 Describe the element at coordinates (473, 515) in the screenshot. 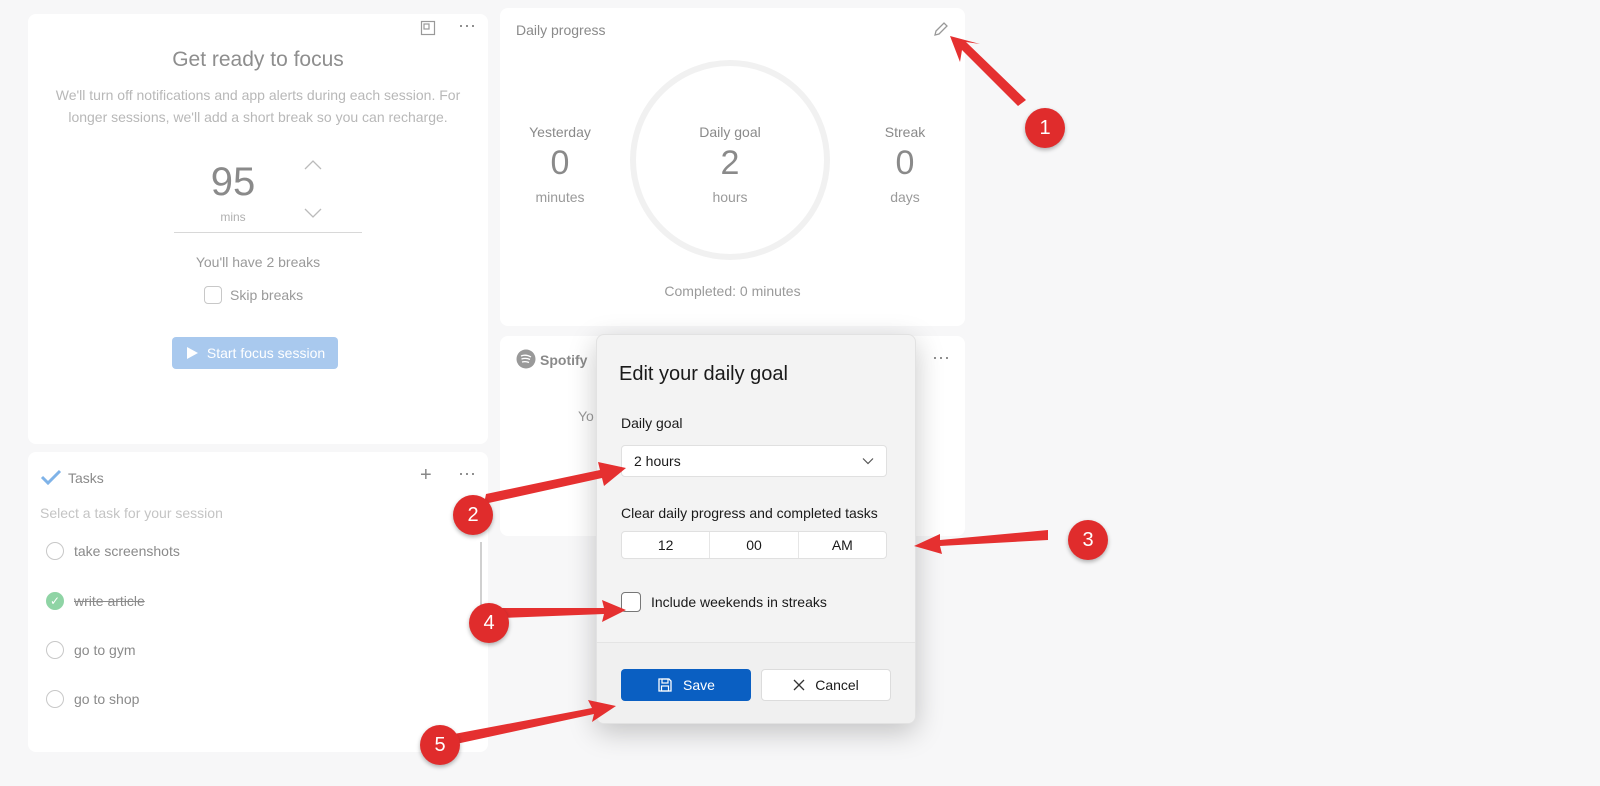

I see `annotation-marker-2: 2` at that location.